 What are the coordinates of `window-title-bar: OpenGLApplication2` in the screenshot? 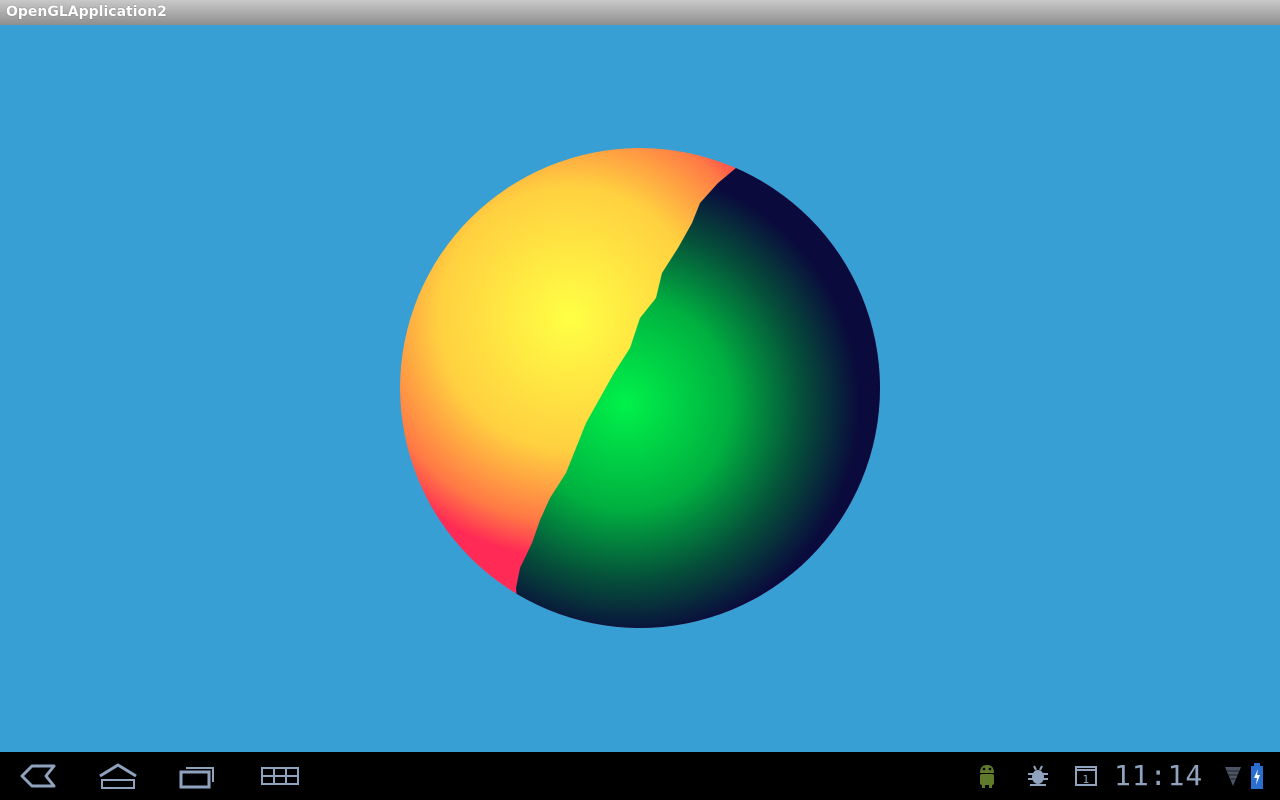 It's located at (640, 12).